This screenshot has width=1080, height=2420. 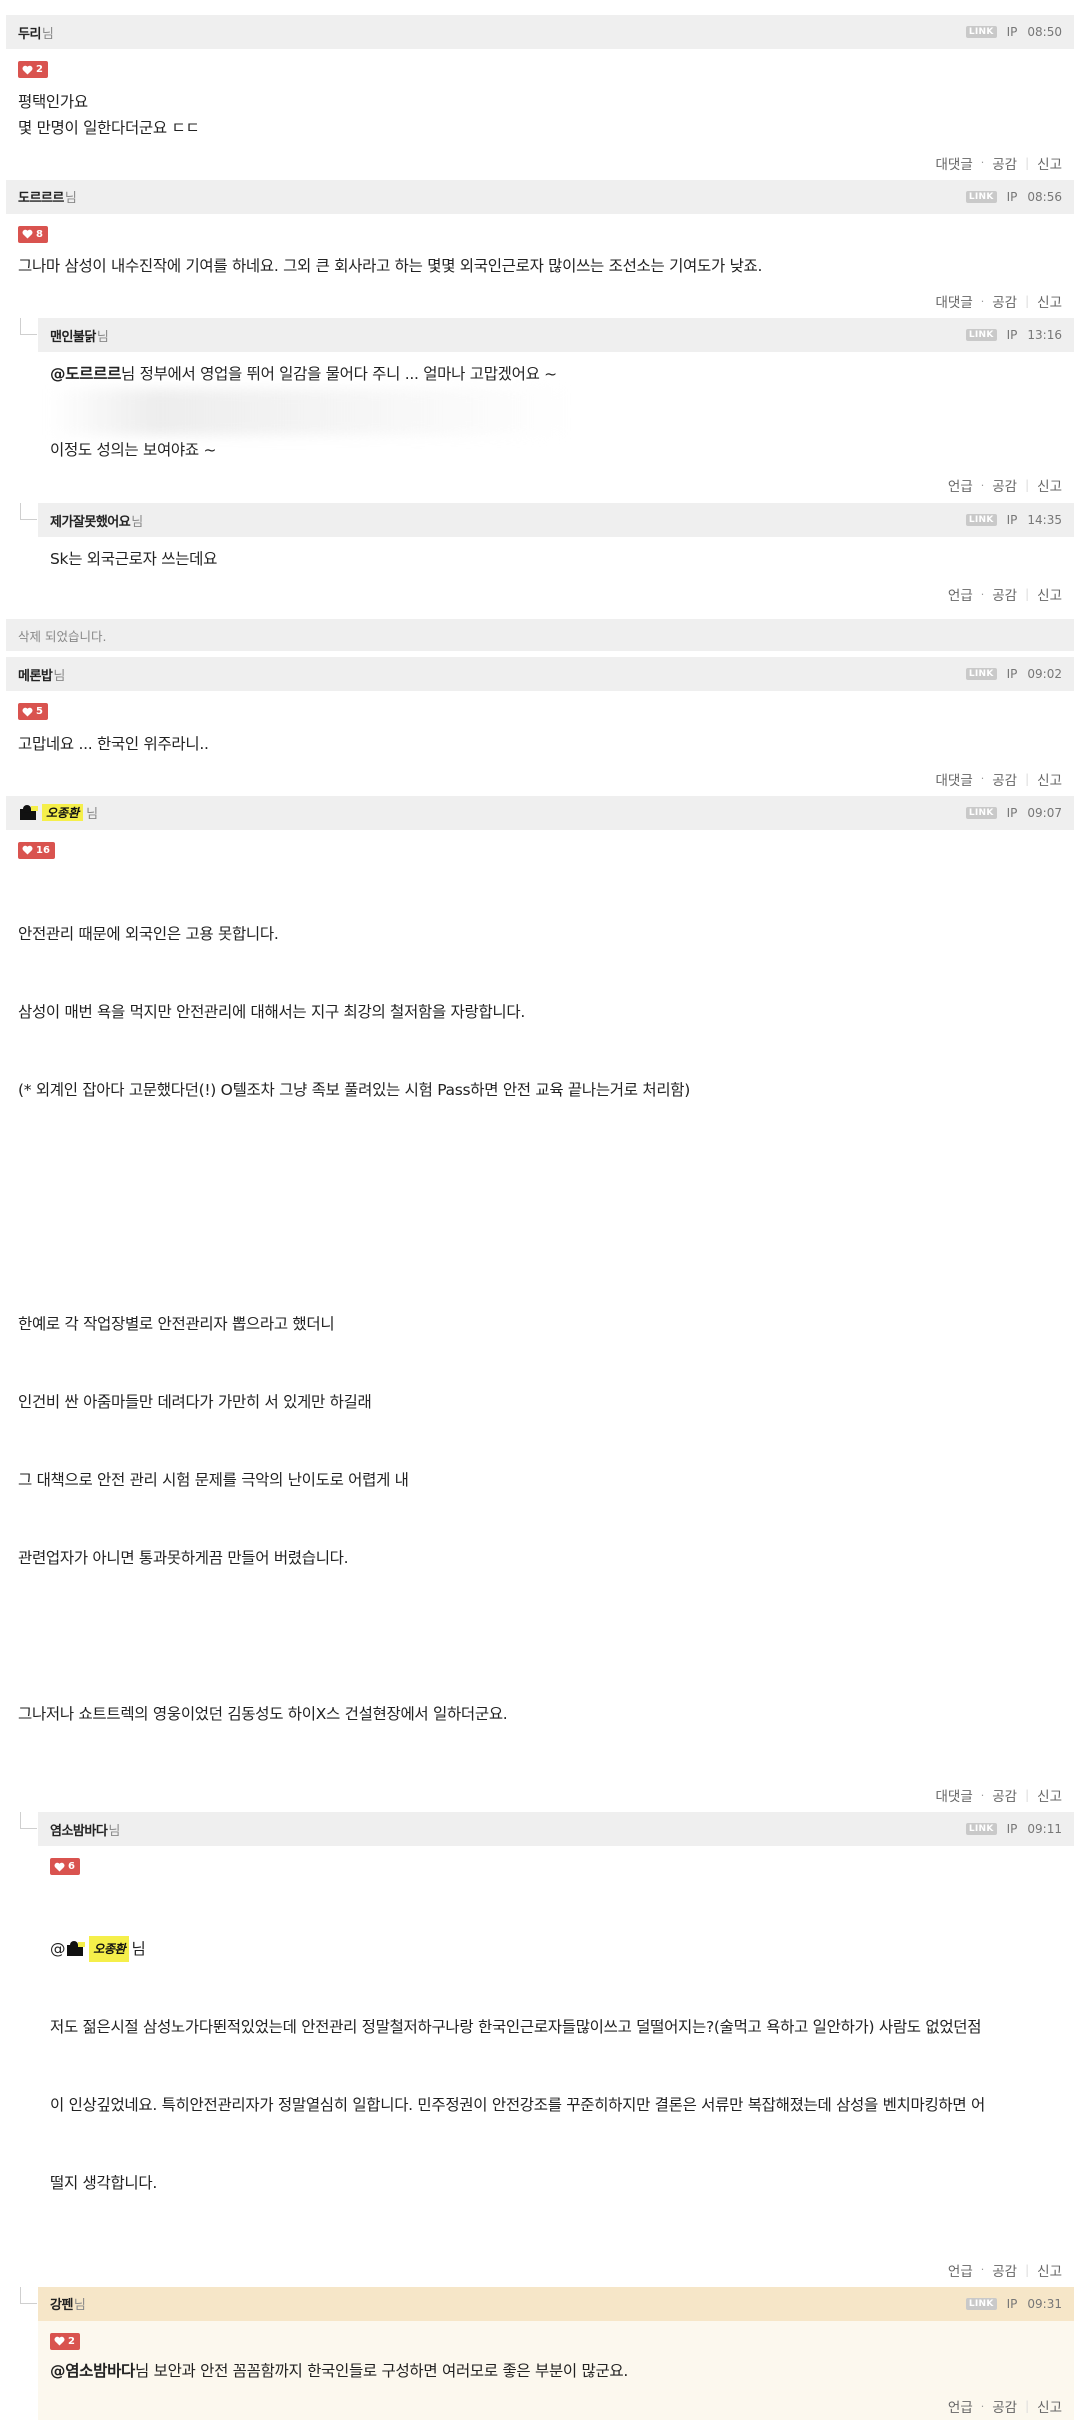 I want to click on author-nickname: 염소밤바다, so click(x=78, y=1829).